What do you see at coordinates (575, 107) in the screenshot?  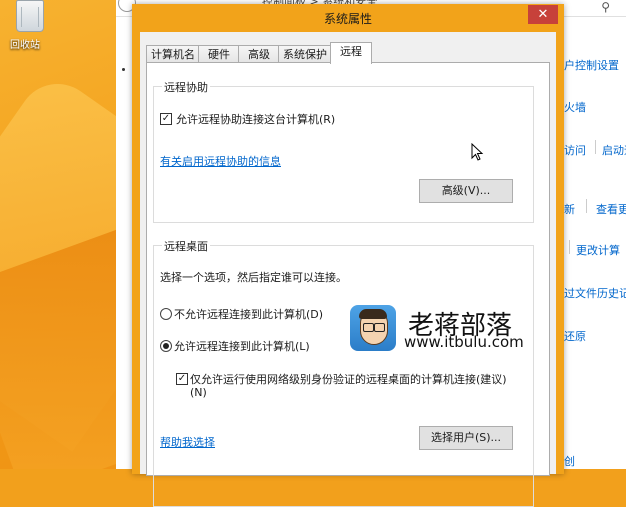 I see `bg-link: 火墙` at bounding box center [575, 107].